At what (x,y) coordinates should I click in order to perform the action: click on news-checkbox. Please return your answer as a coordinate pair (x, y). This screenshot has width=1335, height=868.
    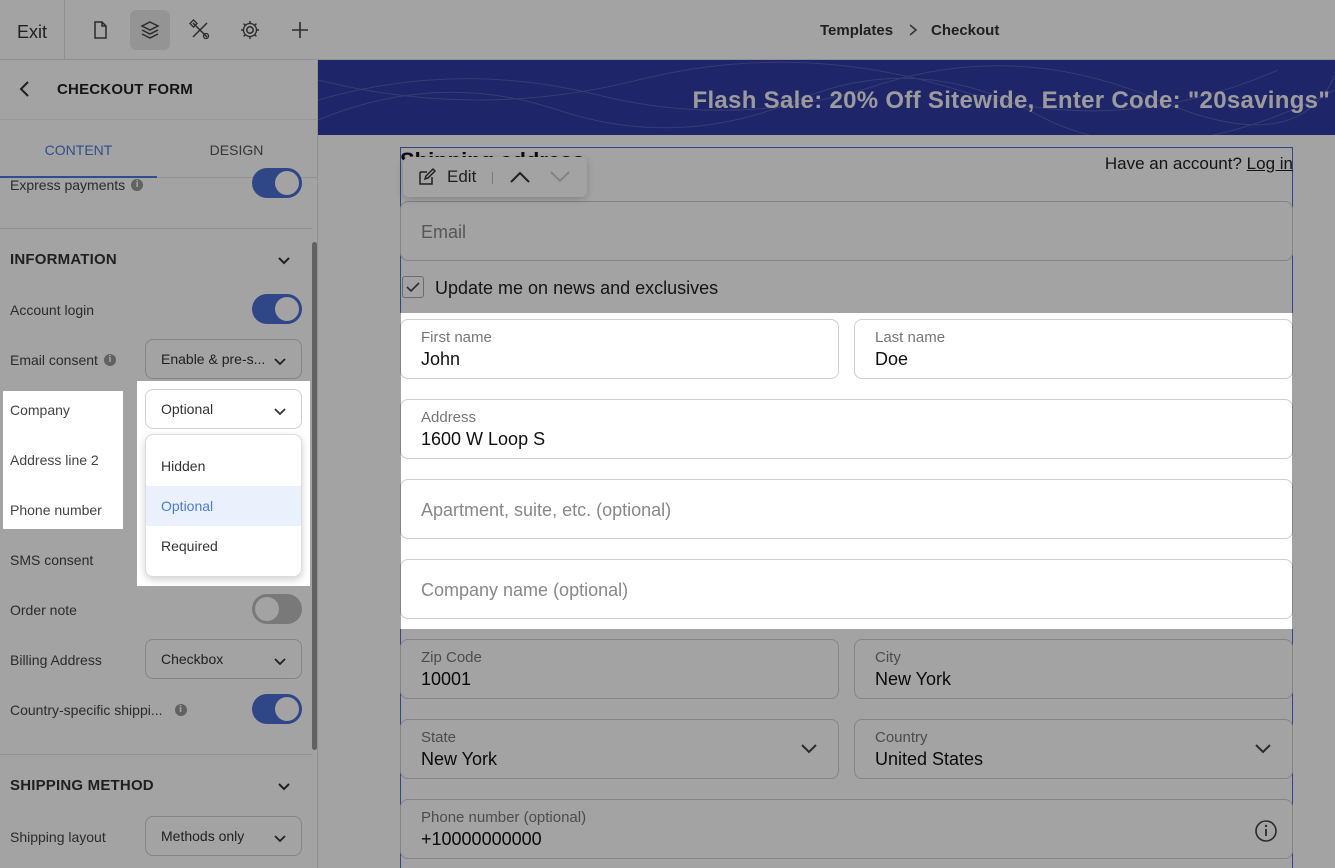
    Looking at the image, I should click on (413, 287).